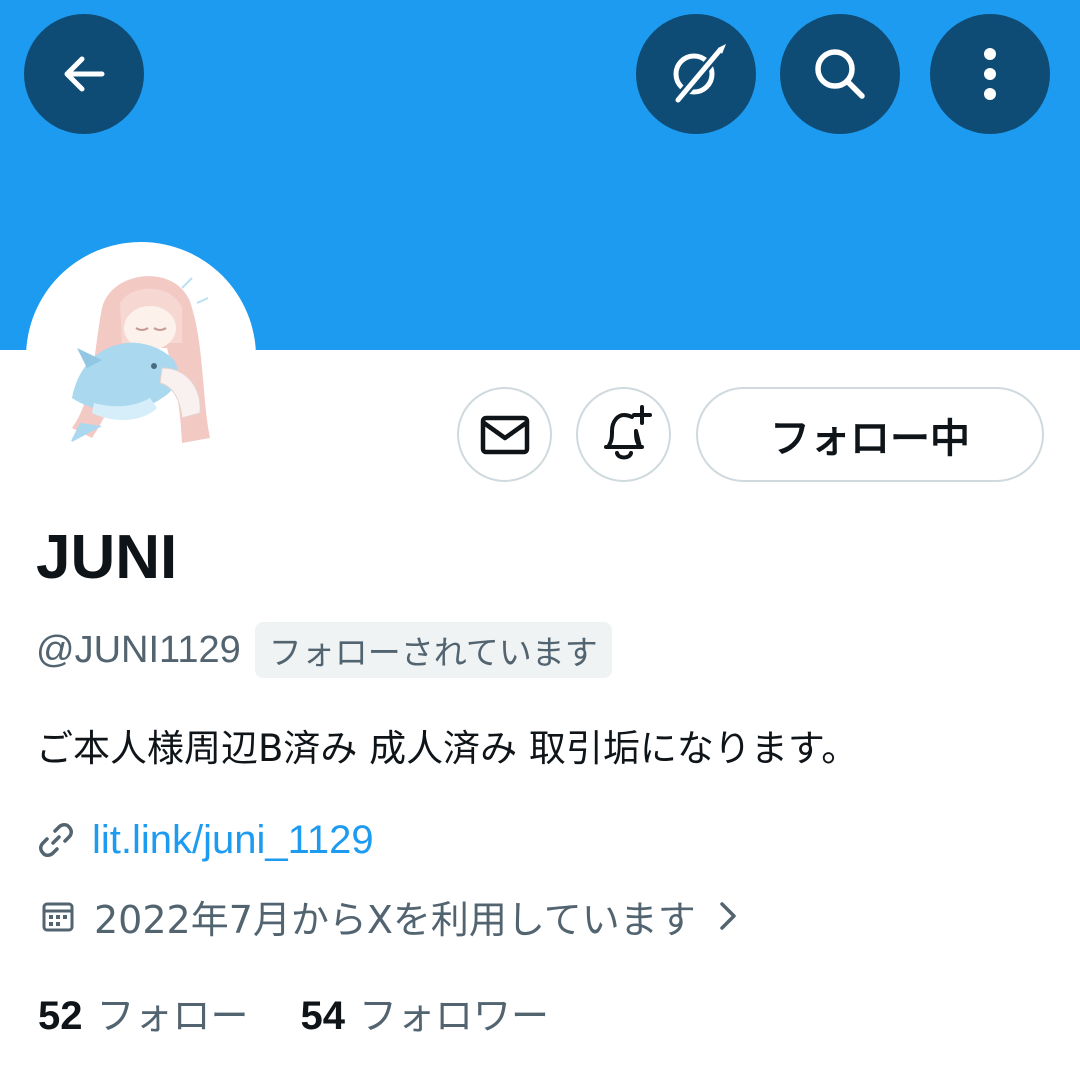 Image resolution: width=1080 pixels, height=1077 pixels. I want to click on arrow-left-icon, so click(84, 74).